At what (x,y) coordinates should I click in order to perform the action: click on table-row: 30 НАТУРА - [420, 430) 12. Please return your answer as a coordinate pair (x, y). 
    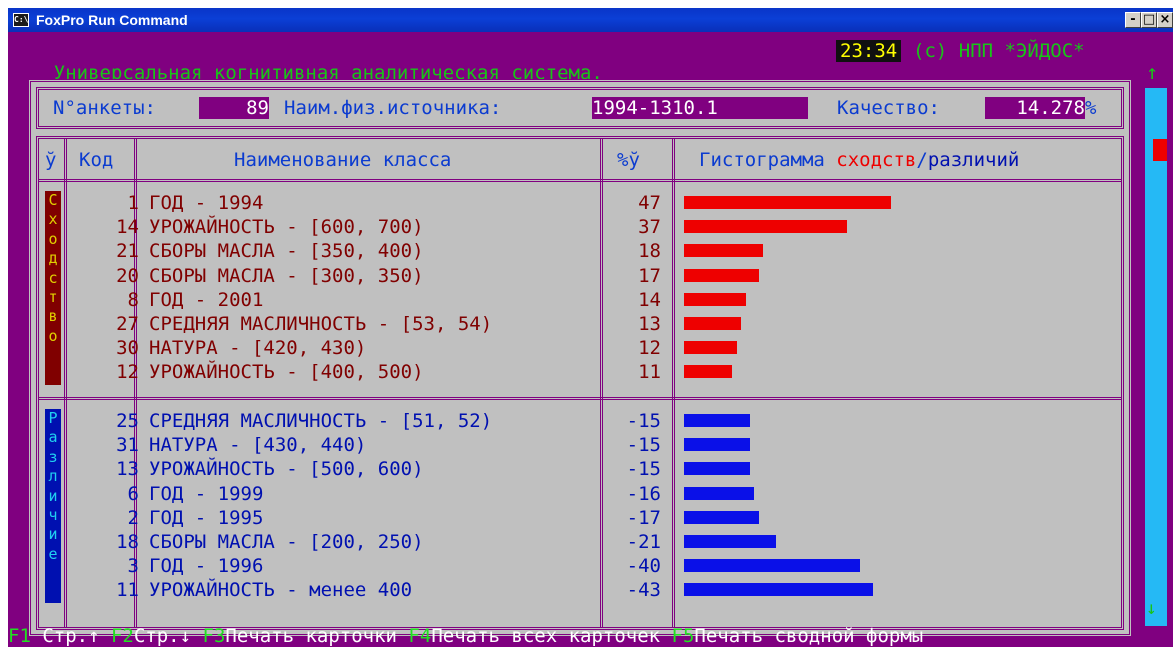
    Looking at the image, I should click on (579, 348).